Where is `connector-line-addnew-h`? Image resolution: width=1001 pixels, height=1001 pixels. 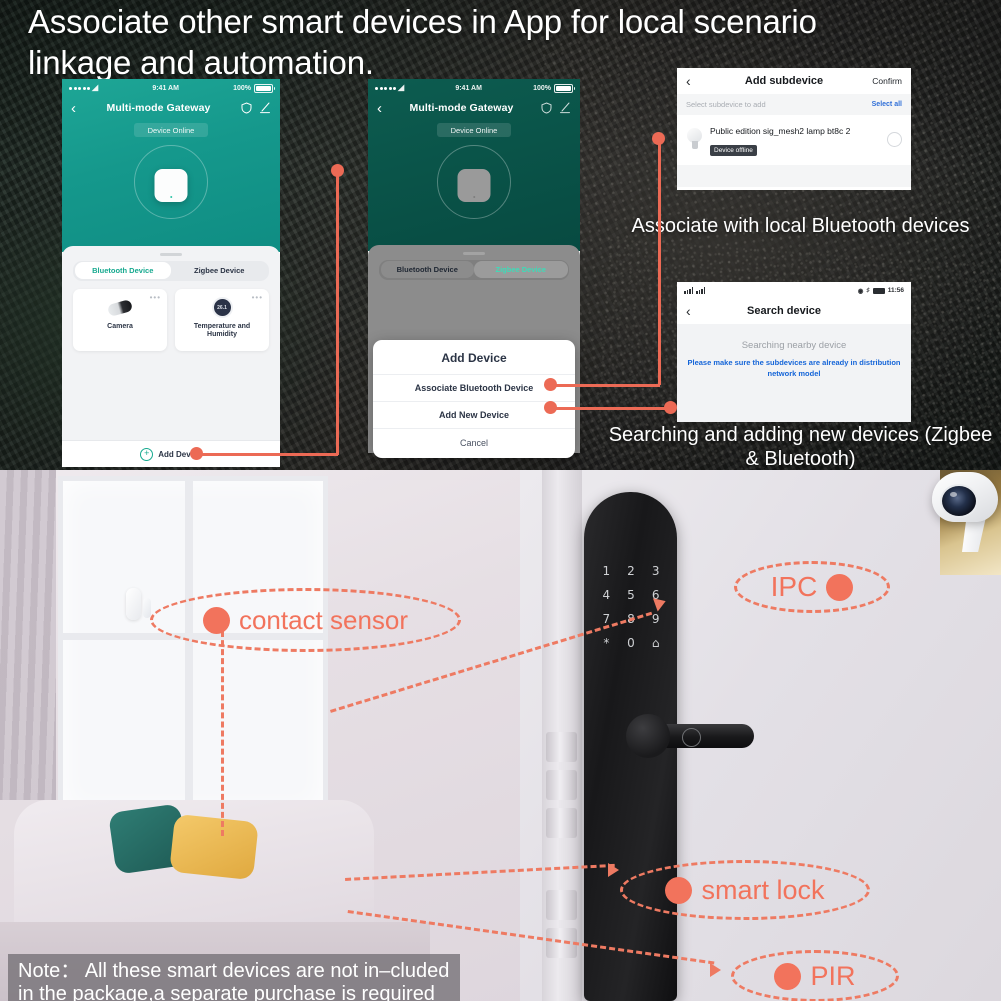 connector-line-addnew-h is located at coordinates (610, 408).